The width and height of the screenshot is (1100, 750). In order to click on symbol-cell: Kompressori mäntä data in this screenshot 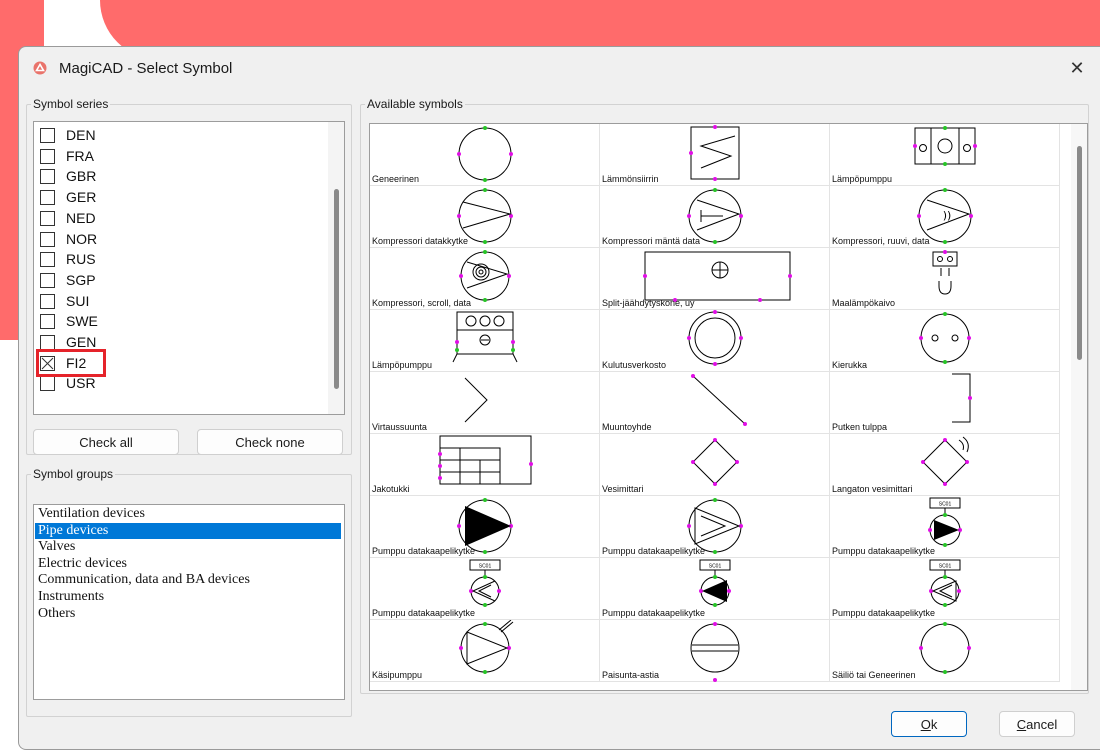, I will do `click(715, 217)`.